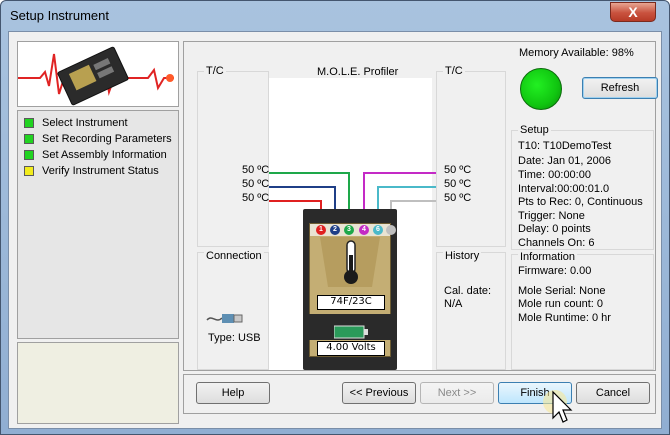 The height and width of the screenshot is (435, 670). Describe the element at coordinates (321, 230) in the screenshot. I see `channel-1-marker: 1` at that location.